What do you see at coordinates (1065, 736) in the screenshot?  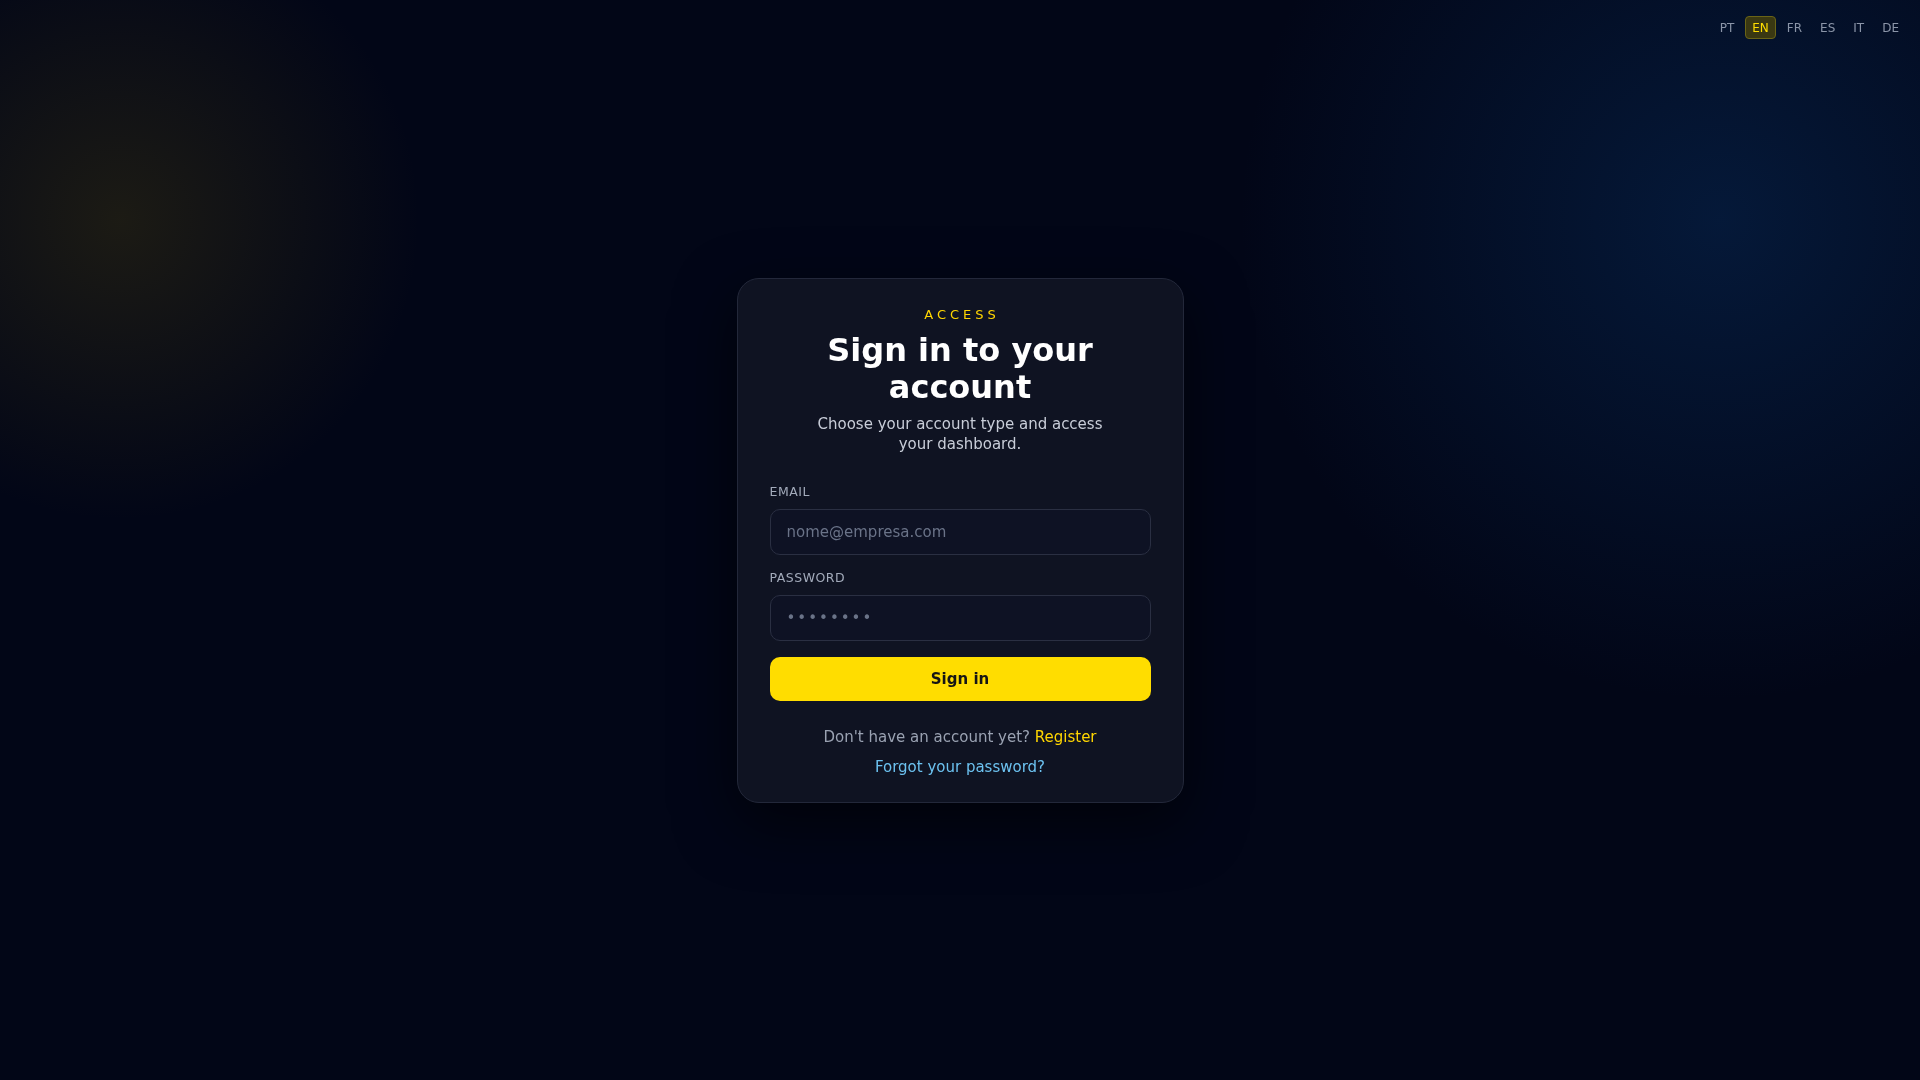 I see `register-link: Register` at bounding box center [1065, 736].